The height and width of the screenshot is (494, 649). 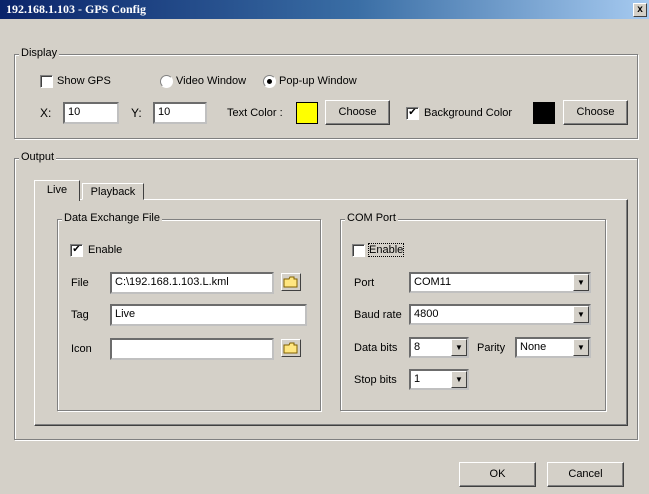 I want to click on background-color-label: Background Color, so click(x=468, y=113).